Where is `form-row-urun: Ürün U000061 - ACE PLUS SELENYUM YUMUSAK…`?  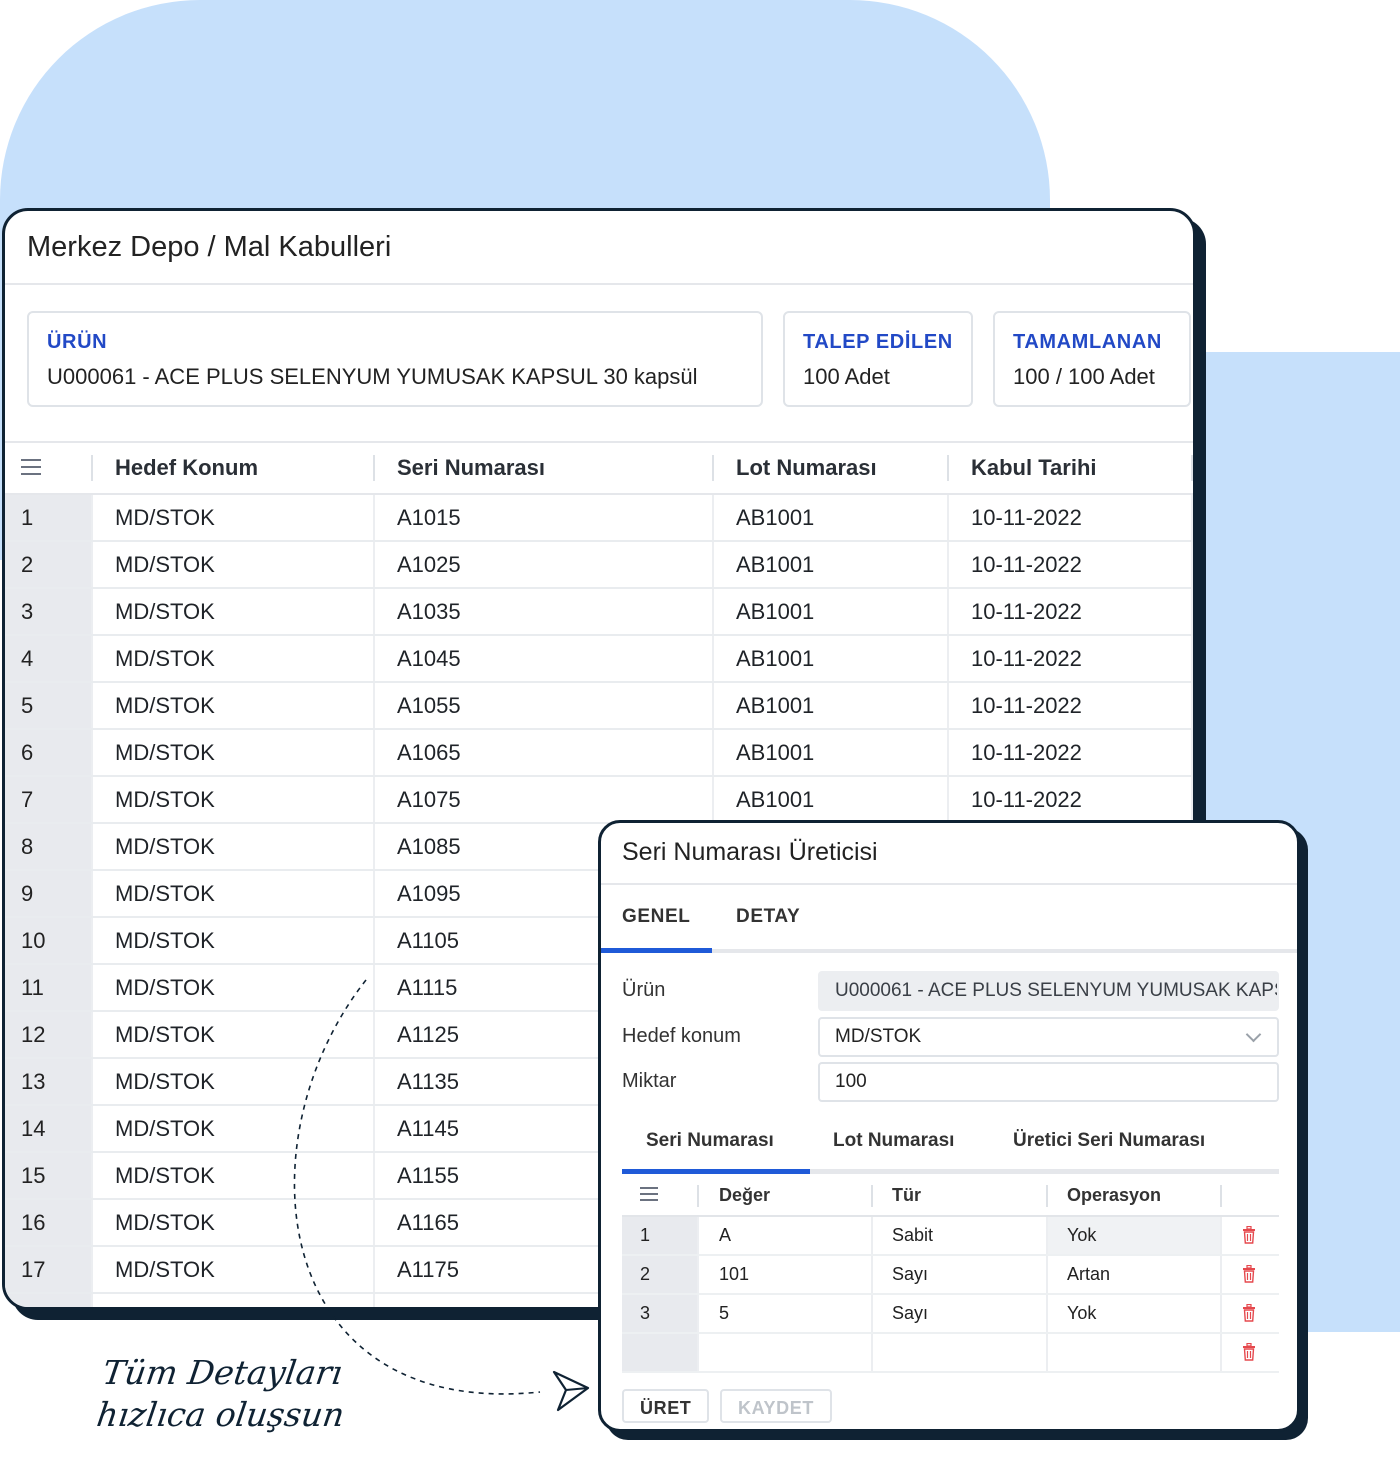 form-row-urun: Ürün U000061 - ACE PLUS SELENYUM YUMUSAK… is located at coordinates (950, 991).